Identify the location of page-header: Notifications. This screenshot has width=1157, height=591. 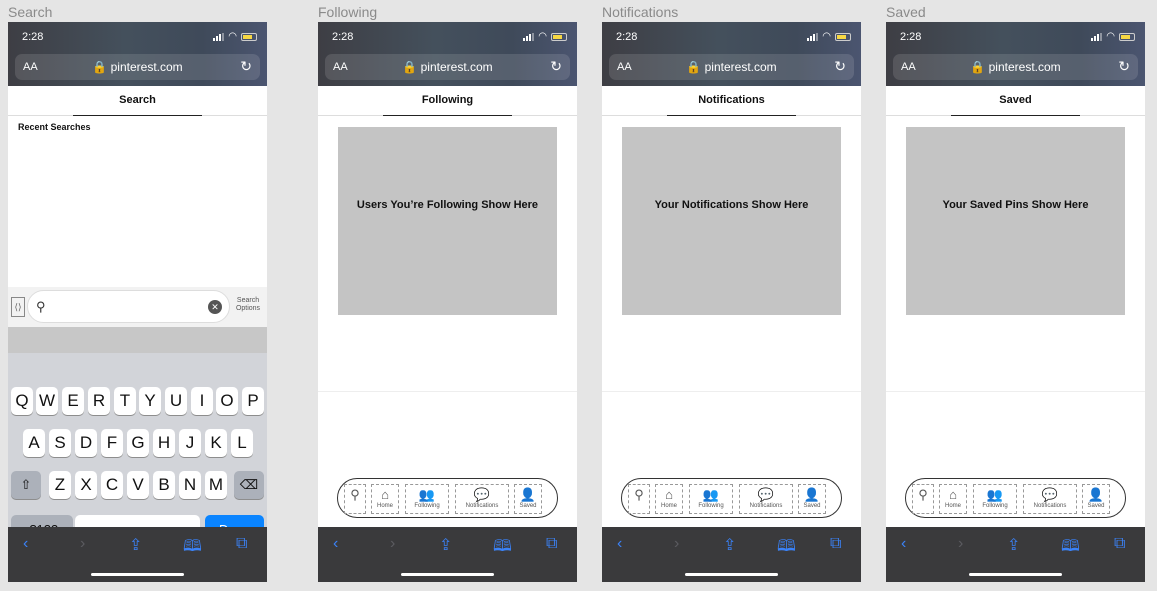
(731, 101).